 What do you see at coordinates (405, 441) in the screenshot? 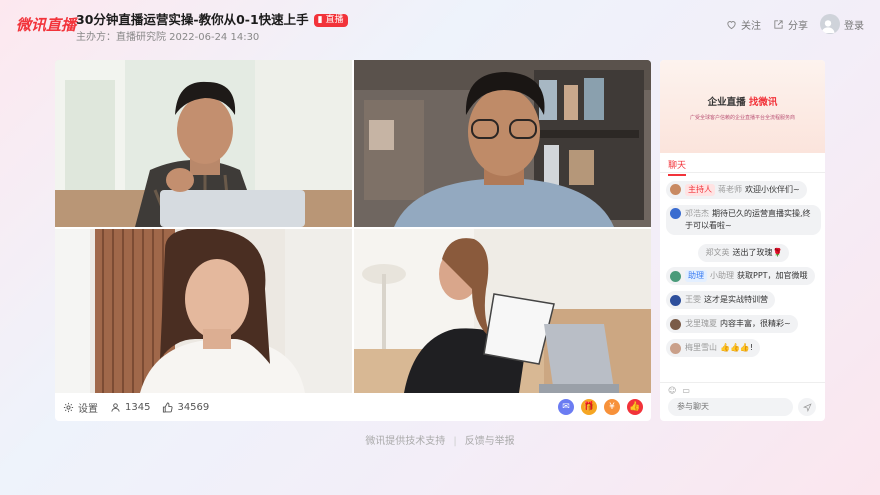
I see `tech-support-text: 微讯提供技术支持` at bounding box center [405, 441].